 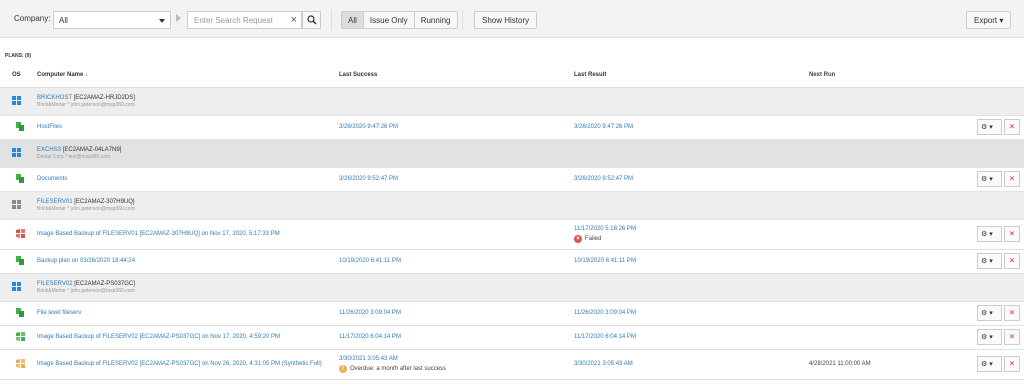 I want to click on column-next-run: Next Run, so click(x=891, y=75).